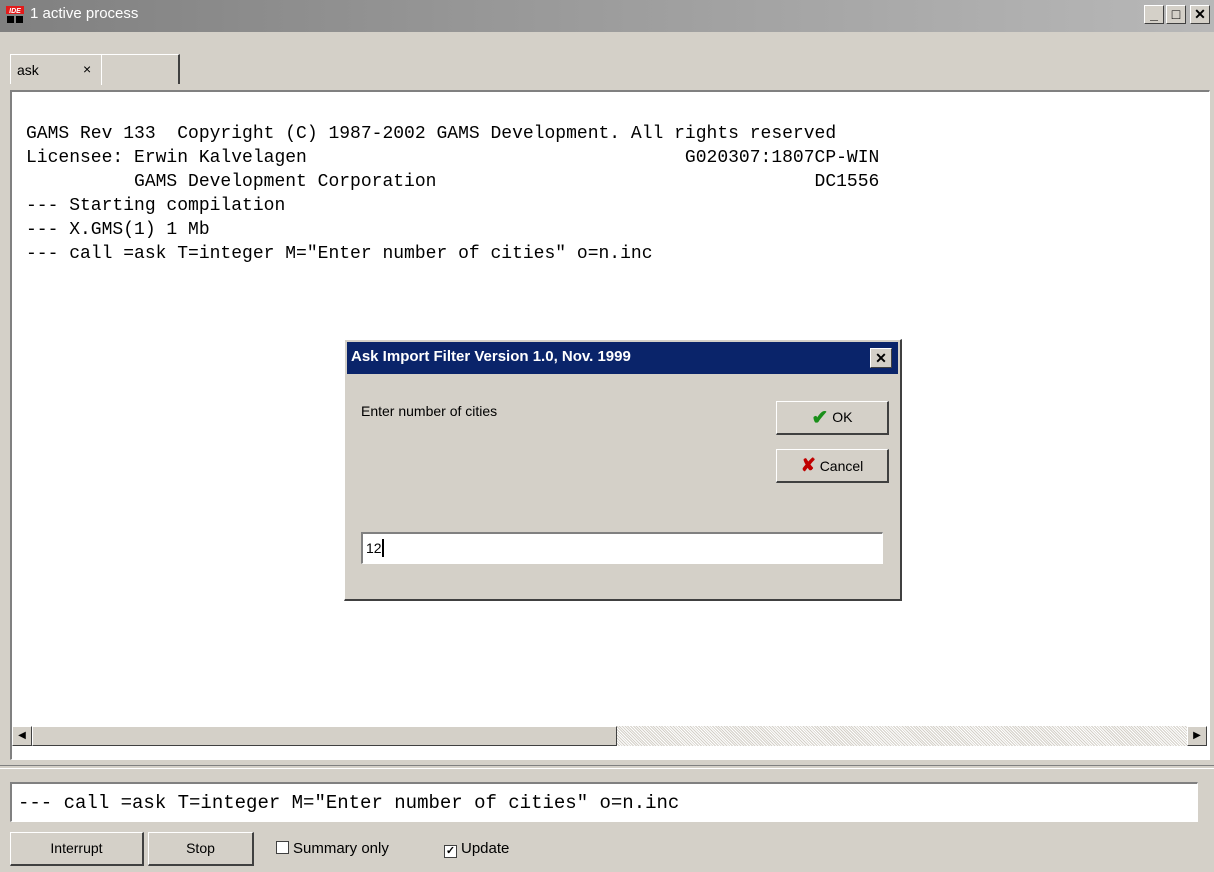  What do you see at coordinates (382, 548) in the screenshot?
I see `text-caret` at bounding box center [382, 548].